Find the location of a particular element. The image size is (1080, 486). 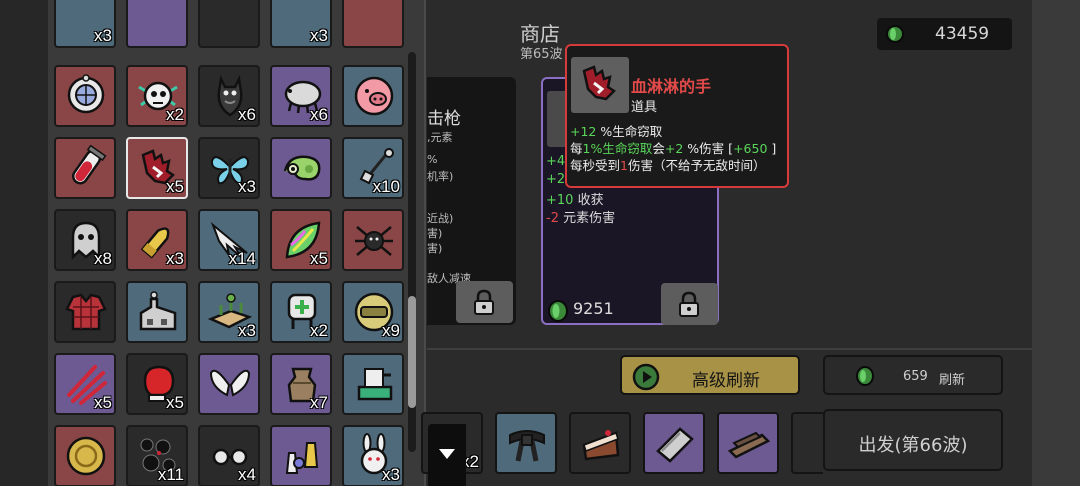

inventory-scrollbar-thumb is located at coordinates (412, 352).